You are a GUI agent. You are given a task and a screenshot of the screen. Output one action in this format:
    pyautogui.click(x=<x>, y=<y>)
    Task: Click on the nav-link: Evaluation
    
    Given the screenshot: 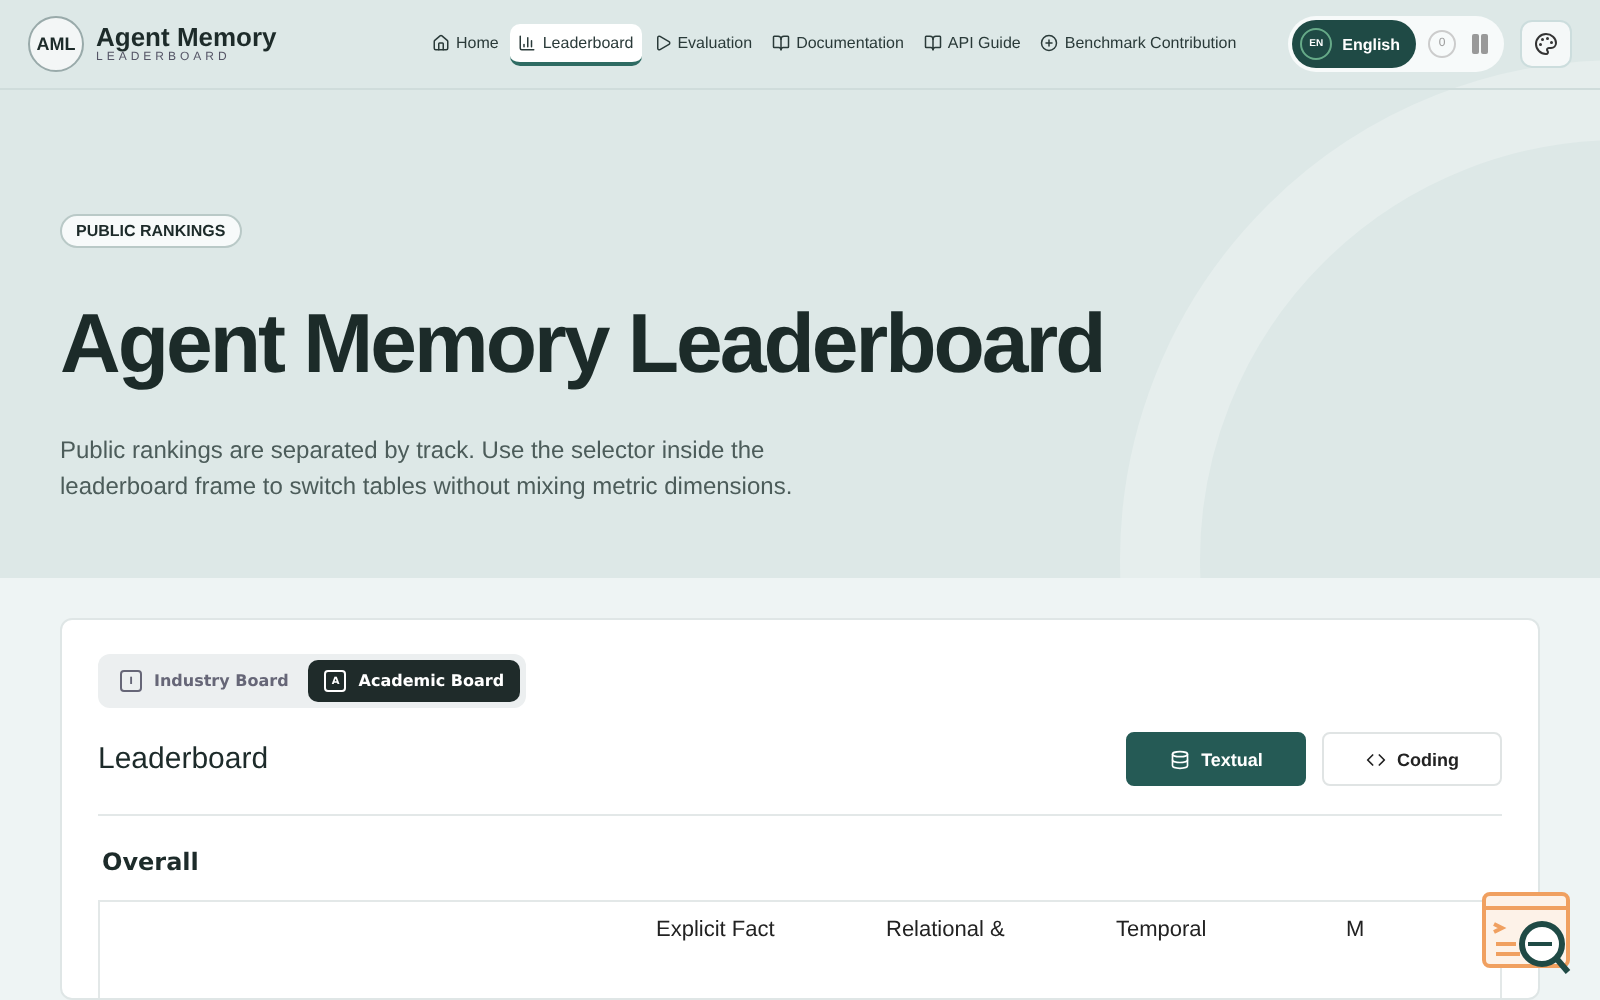 What is the action you would take?
    pyautogui.click(x=703, y=44)
    